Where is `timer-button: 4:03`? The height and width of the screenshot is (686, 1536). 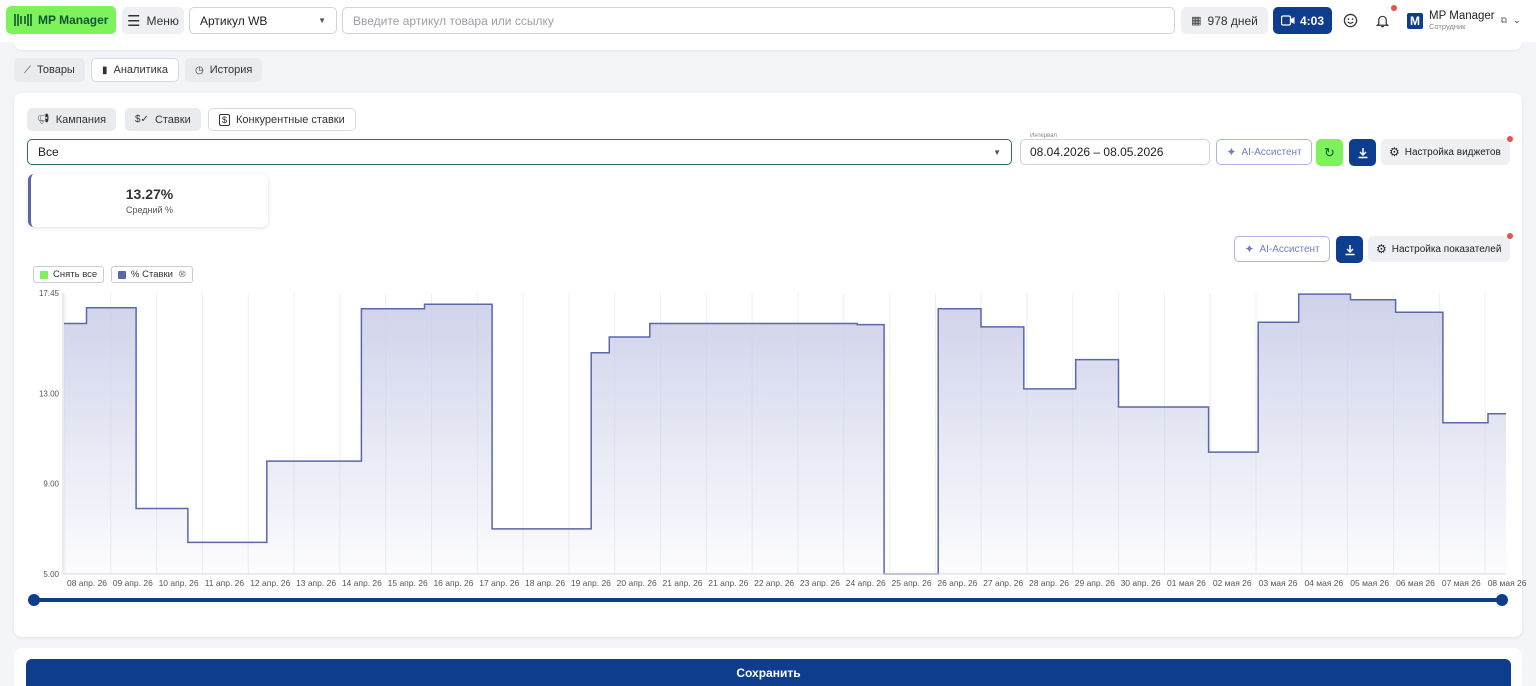 timer-button: 4:03 is located at coordinates (1302, 20).